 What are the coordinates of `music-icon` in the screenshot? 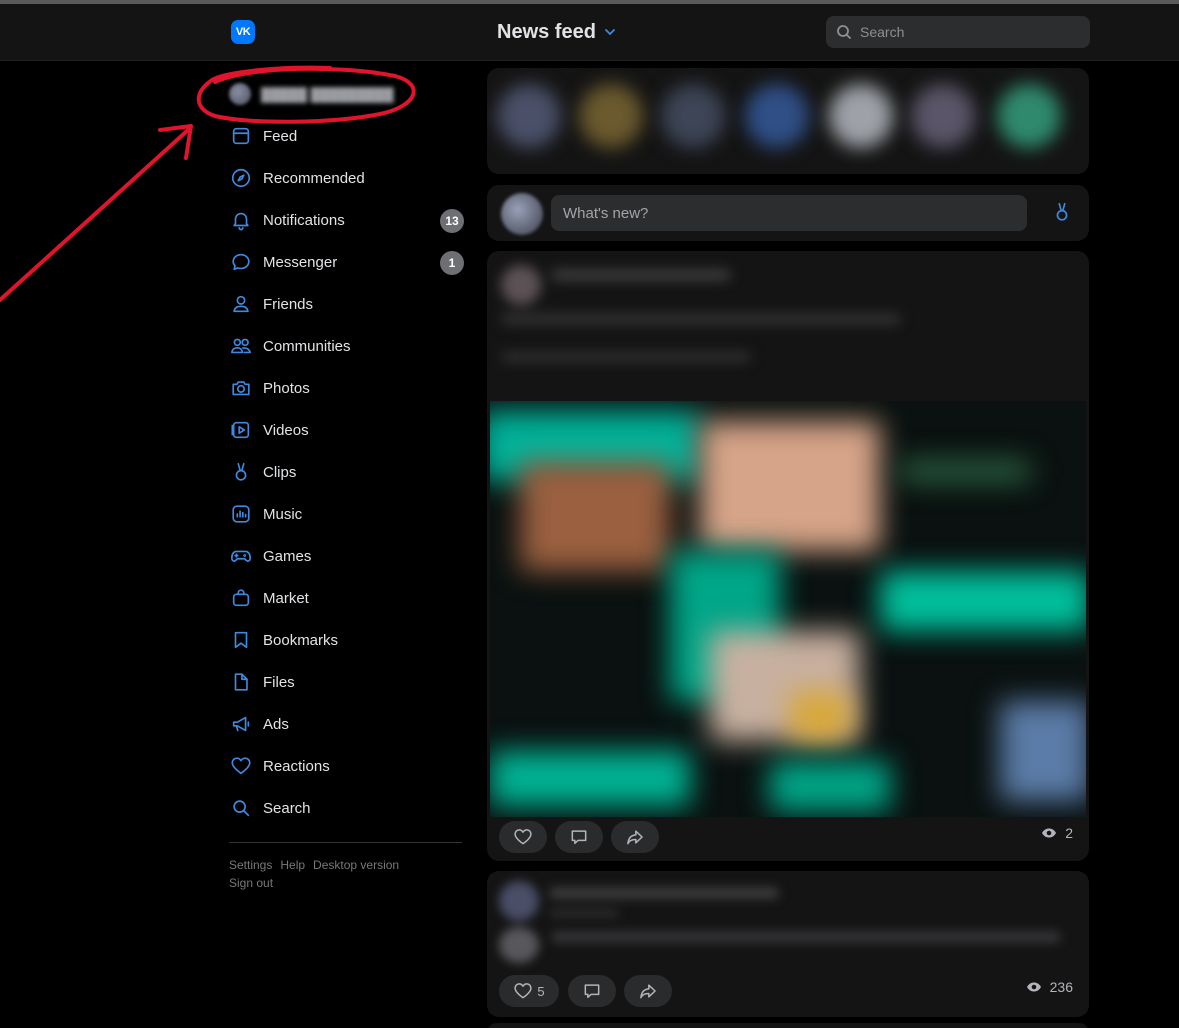 It's located at (241, 514).